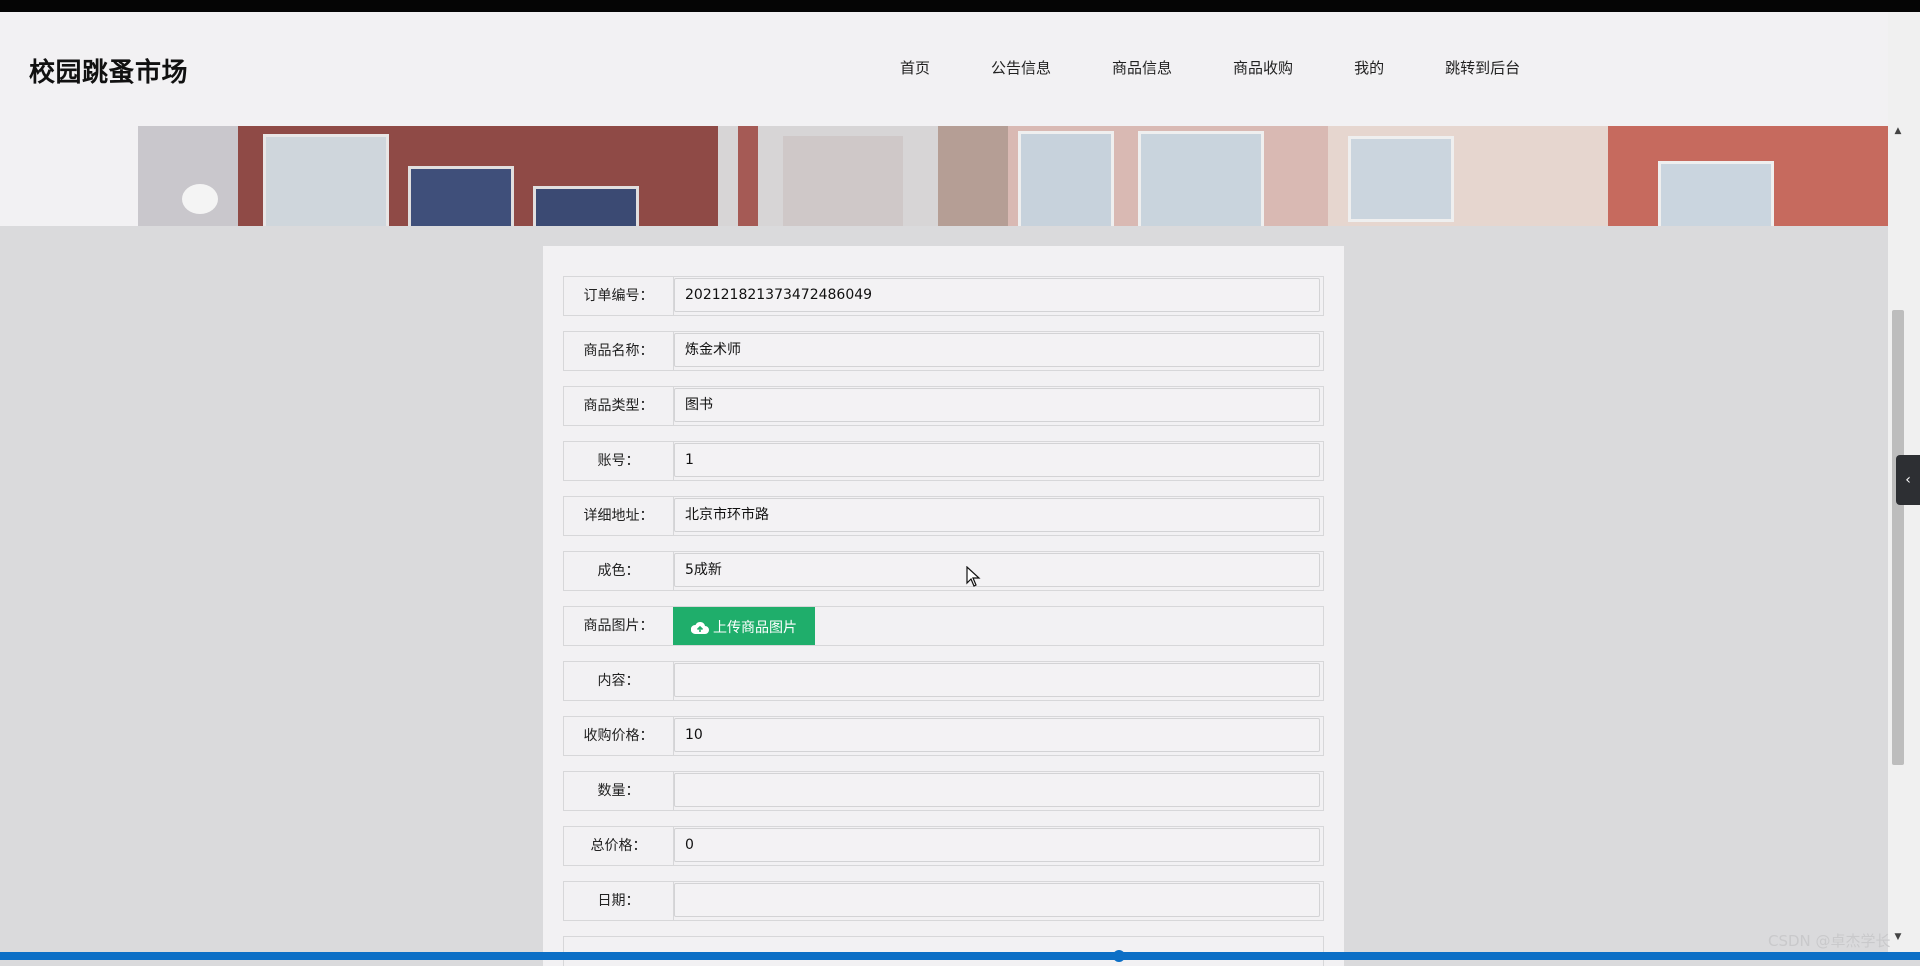 Image resolution: width=1920 pixels, height=966 pixels. I want to click on cloud-upload-icon, so click(699, 627).